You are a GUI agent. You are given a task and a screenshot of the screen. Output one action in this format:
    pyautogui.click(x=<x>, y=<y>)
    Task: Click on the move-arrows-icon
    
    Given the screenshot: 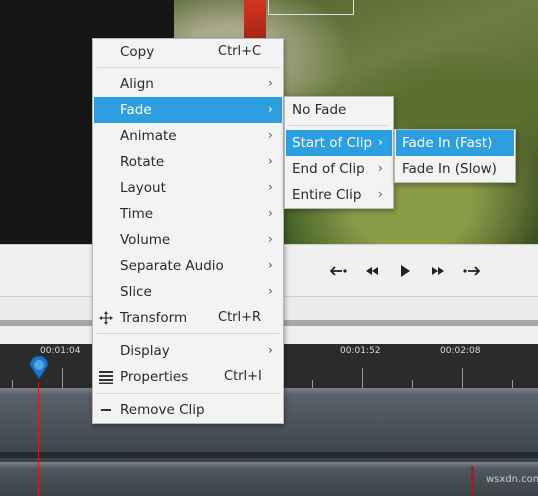 What is the action you would take?
    pyautogui.click(x=106, y=318)
    